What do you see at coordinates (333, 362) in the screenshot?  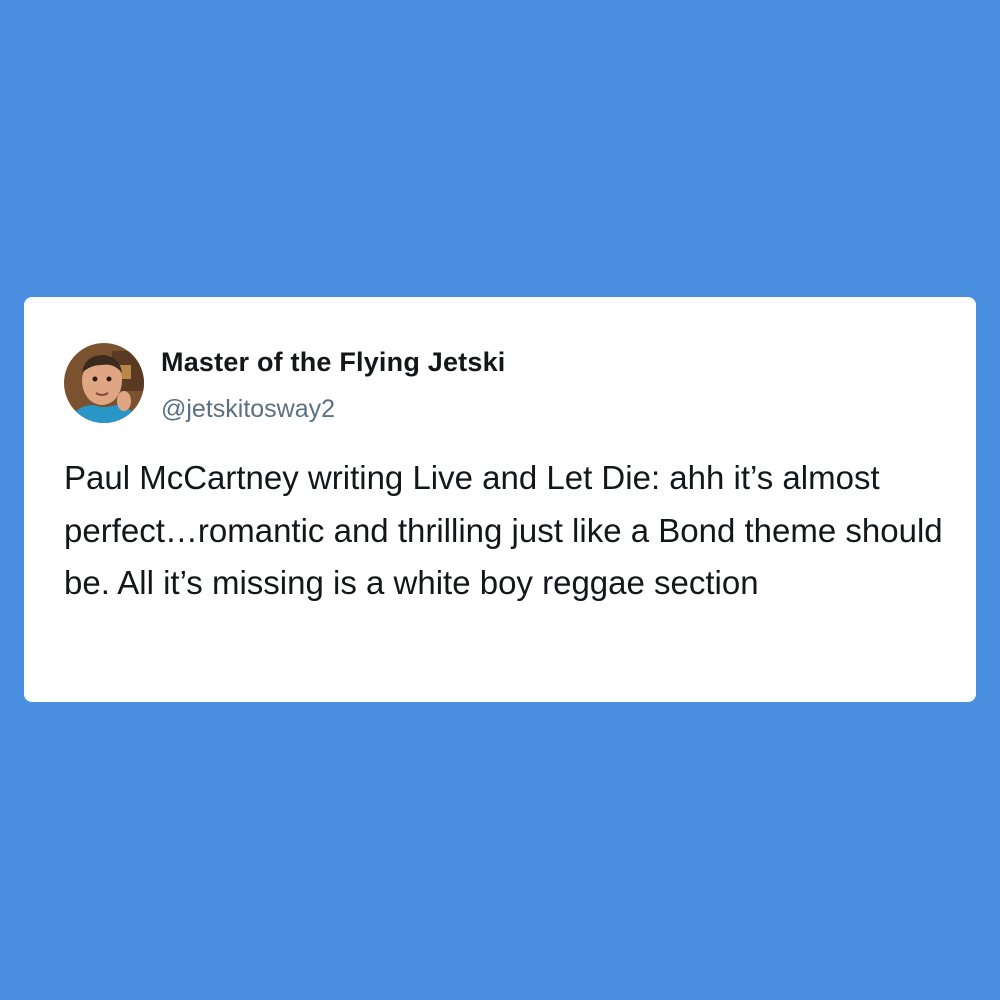 I see `author-name: Master of the Flying Jetski` at bounding box center [333, 362].